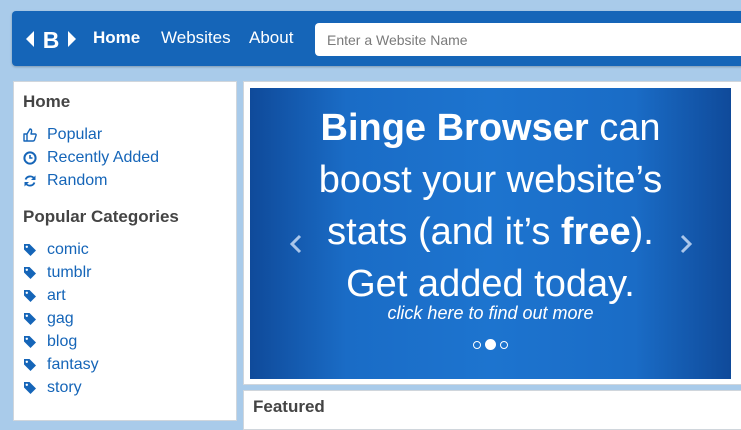 This screenshot has width=741, height=430. What do you see at coordinates (75, 134) in the screenshot?
I see `sidebar-item-label: Popular` at bounding box center [75, 134].